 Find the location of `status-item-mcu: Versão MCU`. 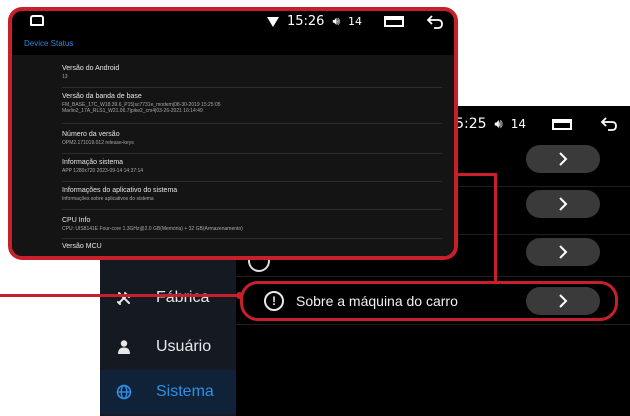

status-item-mcu: Versão MCU is located at coordinates (252, 247).